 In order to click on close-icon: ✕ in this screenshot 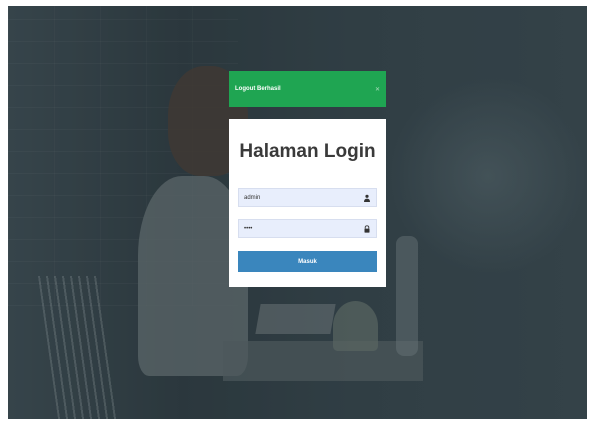, I will do `click(377, 89)`.